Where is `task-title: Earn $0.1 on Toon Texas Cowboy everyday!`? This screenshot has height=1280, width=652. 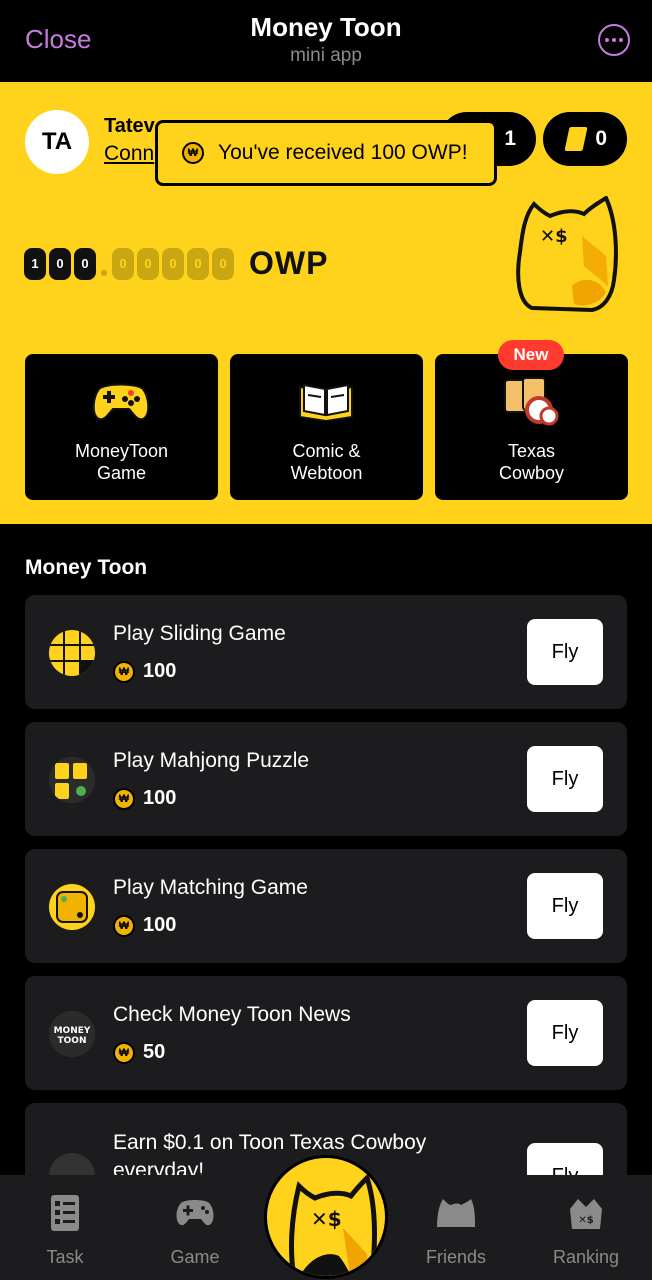 task-title: Earn $0.1 on Toon Texas Cowboy everyday! is located at coordinates (269, 1152).